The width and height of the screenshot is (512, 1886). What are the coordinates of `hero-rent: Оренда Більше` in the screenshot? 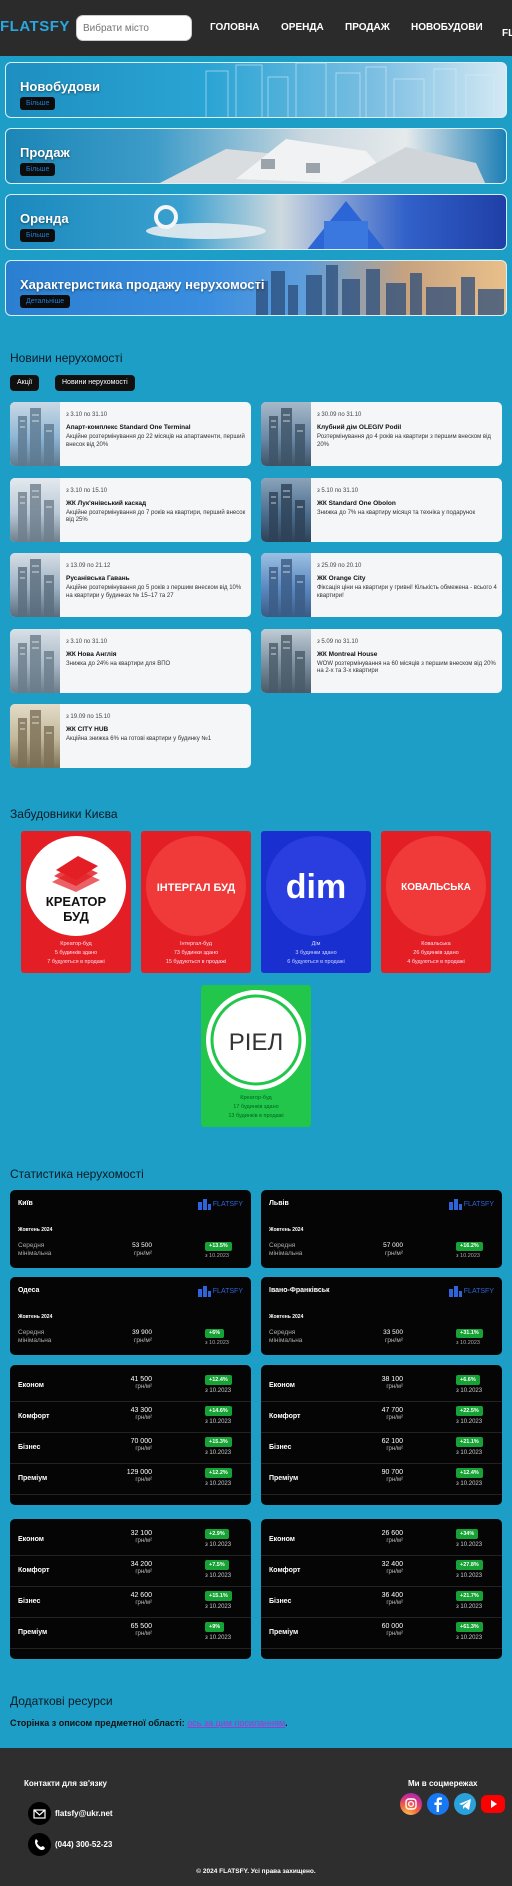 It's located at (256, 222).